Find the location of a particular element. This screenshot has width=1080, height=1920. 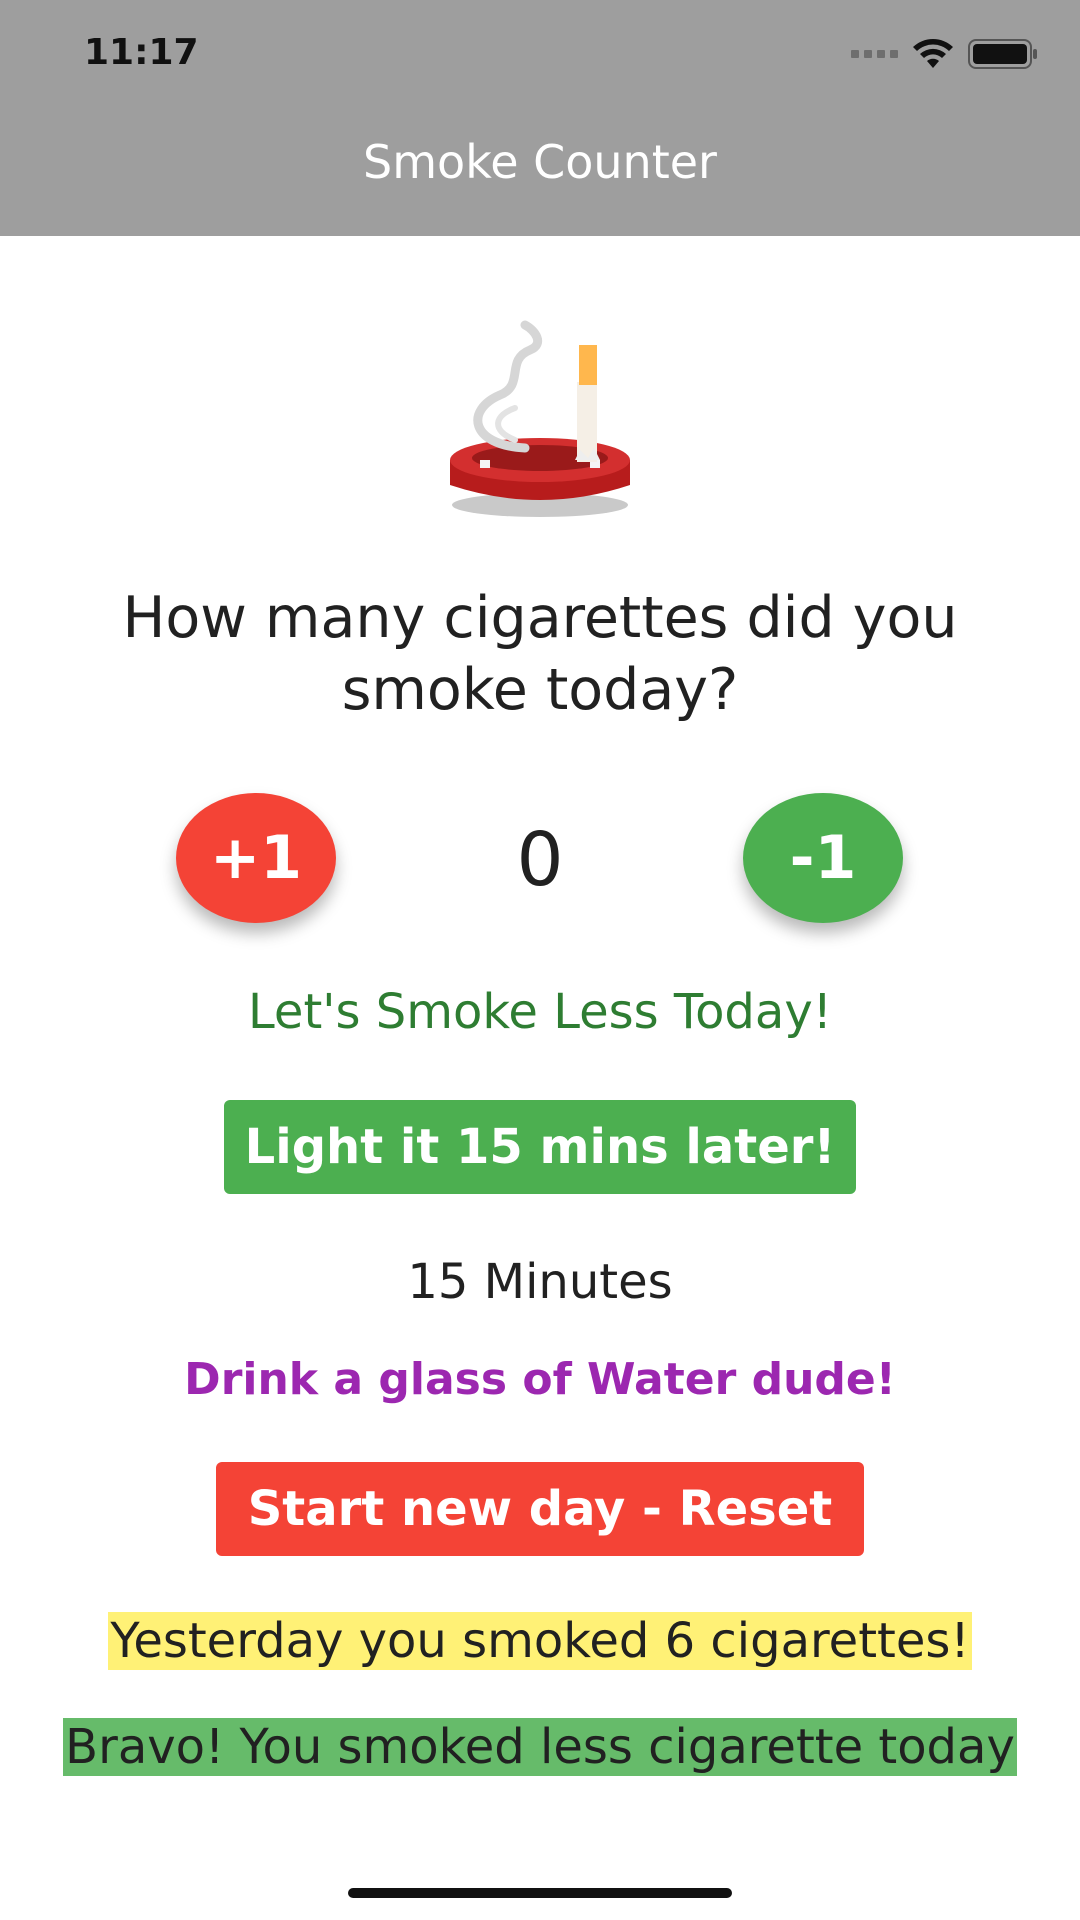

tip-text: Drink a glass of Water dude! is located at coordinates (540, 1379).